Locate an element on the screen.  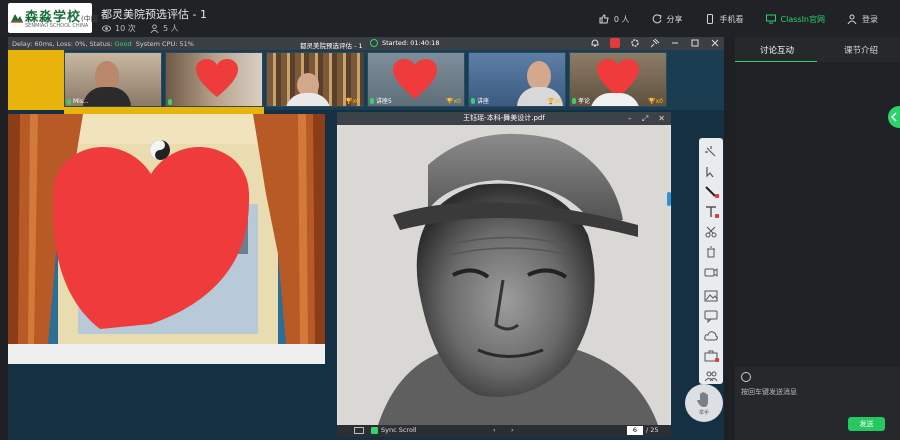
expand-side-tab is located at coordinates (894, 117).